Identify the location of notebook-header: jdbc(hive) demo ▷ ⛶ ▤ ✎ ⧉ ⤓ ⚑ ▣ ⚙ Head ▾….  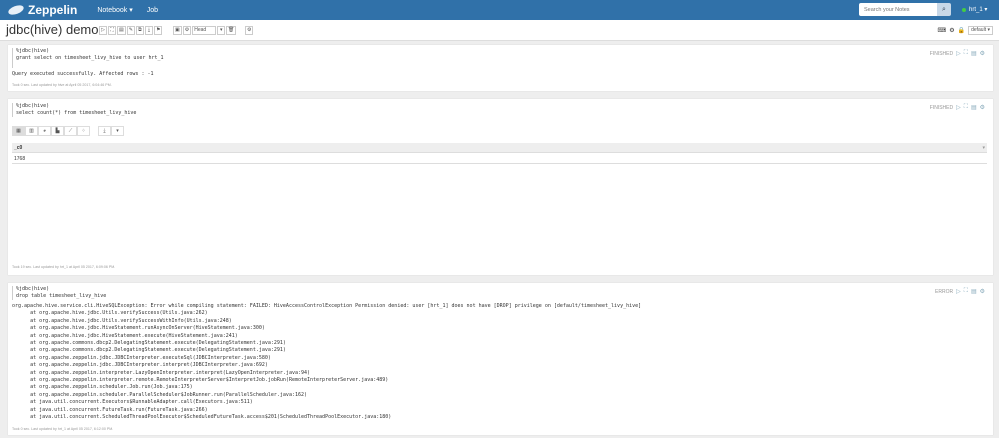
(499, 30).